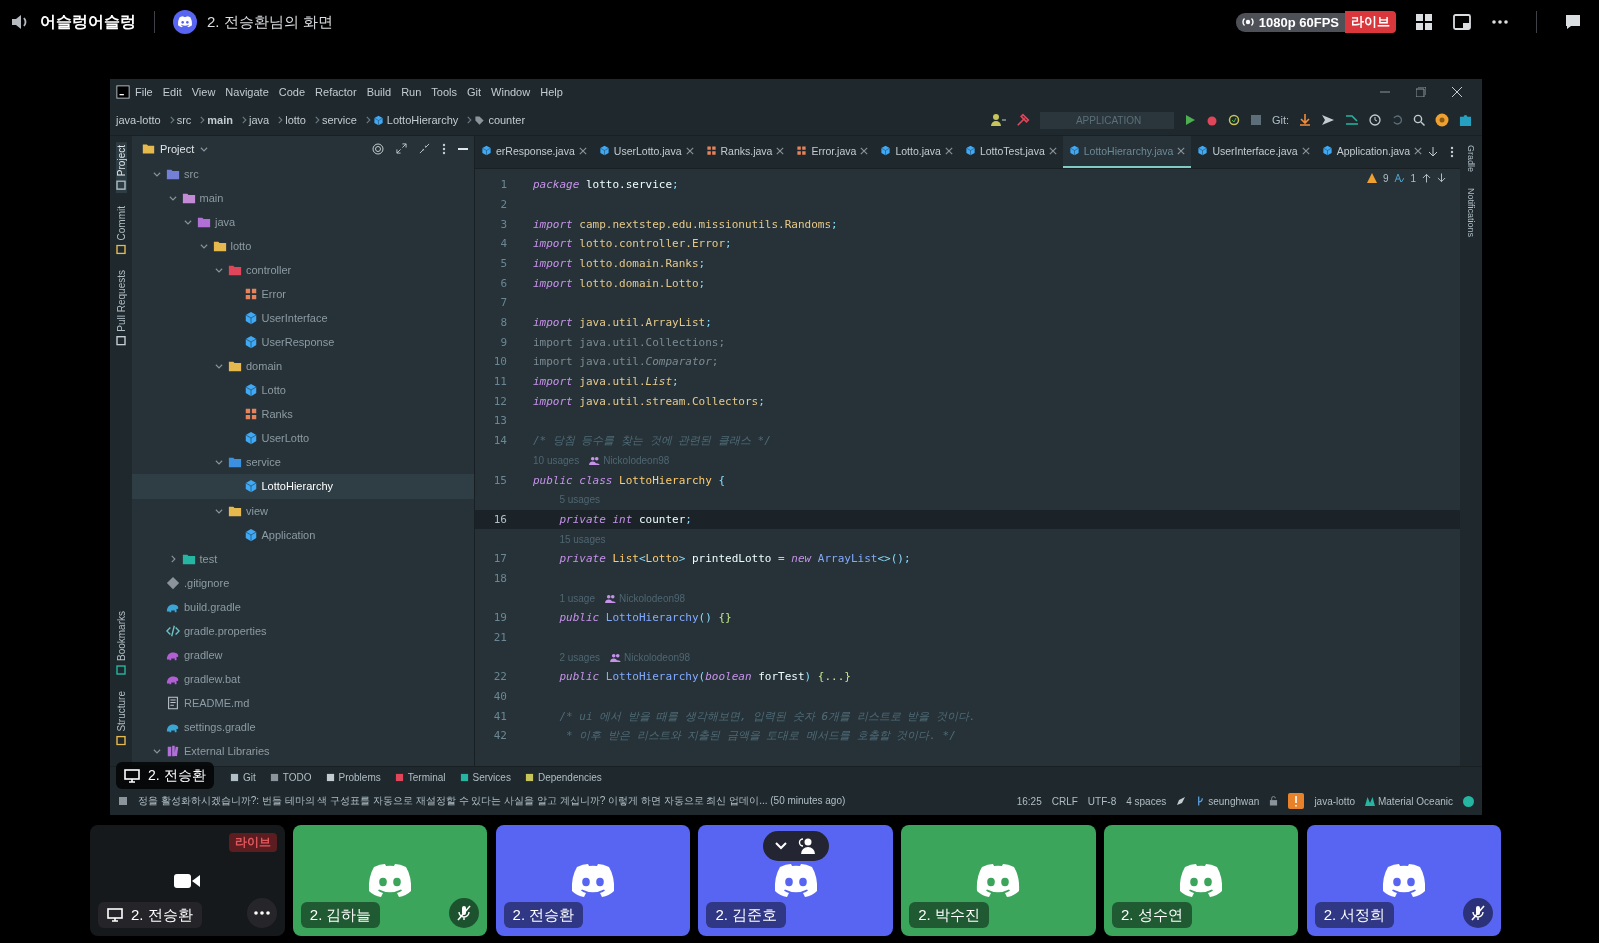 The width and height of the screenshot is (1599, 943). What do you see at coordinates (138, 120) in the screenshot?
I see `breadcrumb: java-lotto` at bounding box center [138, 120].